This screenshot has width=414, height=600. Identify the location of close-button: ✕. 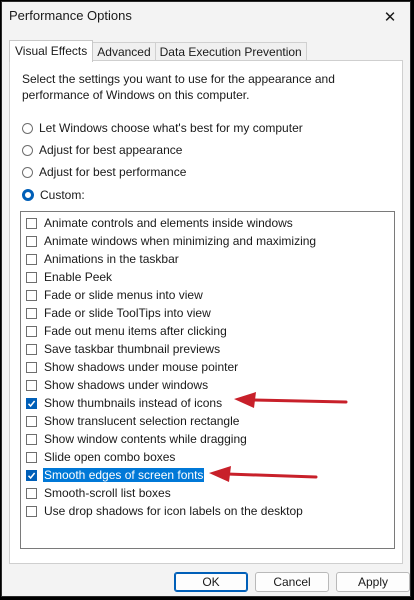
(390, 17).